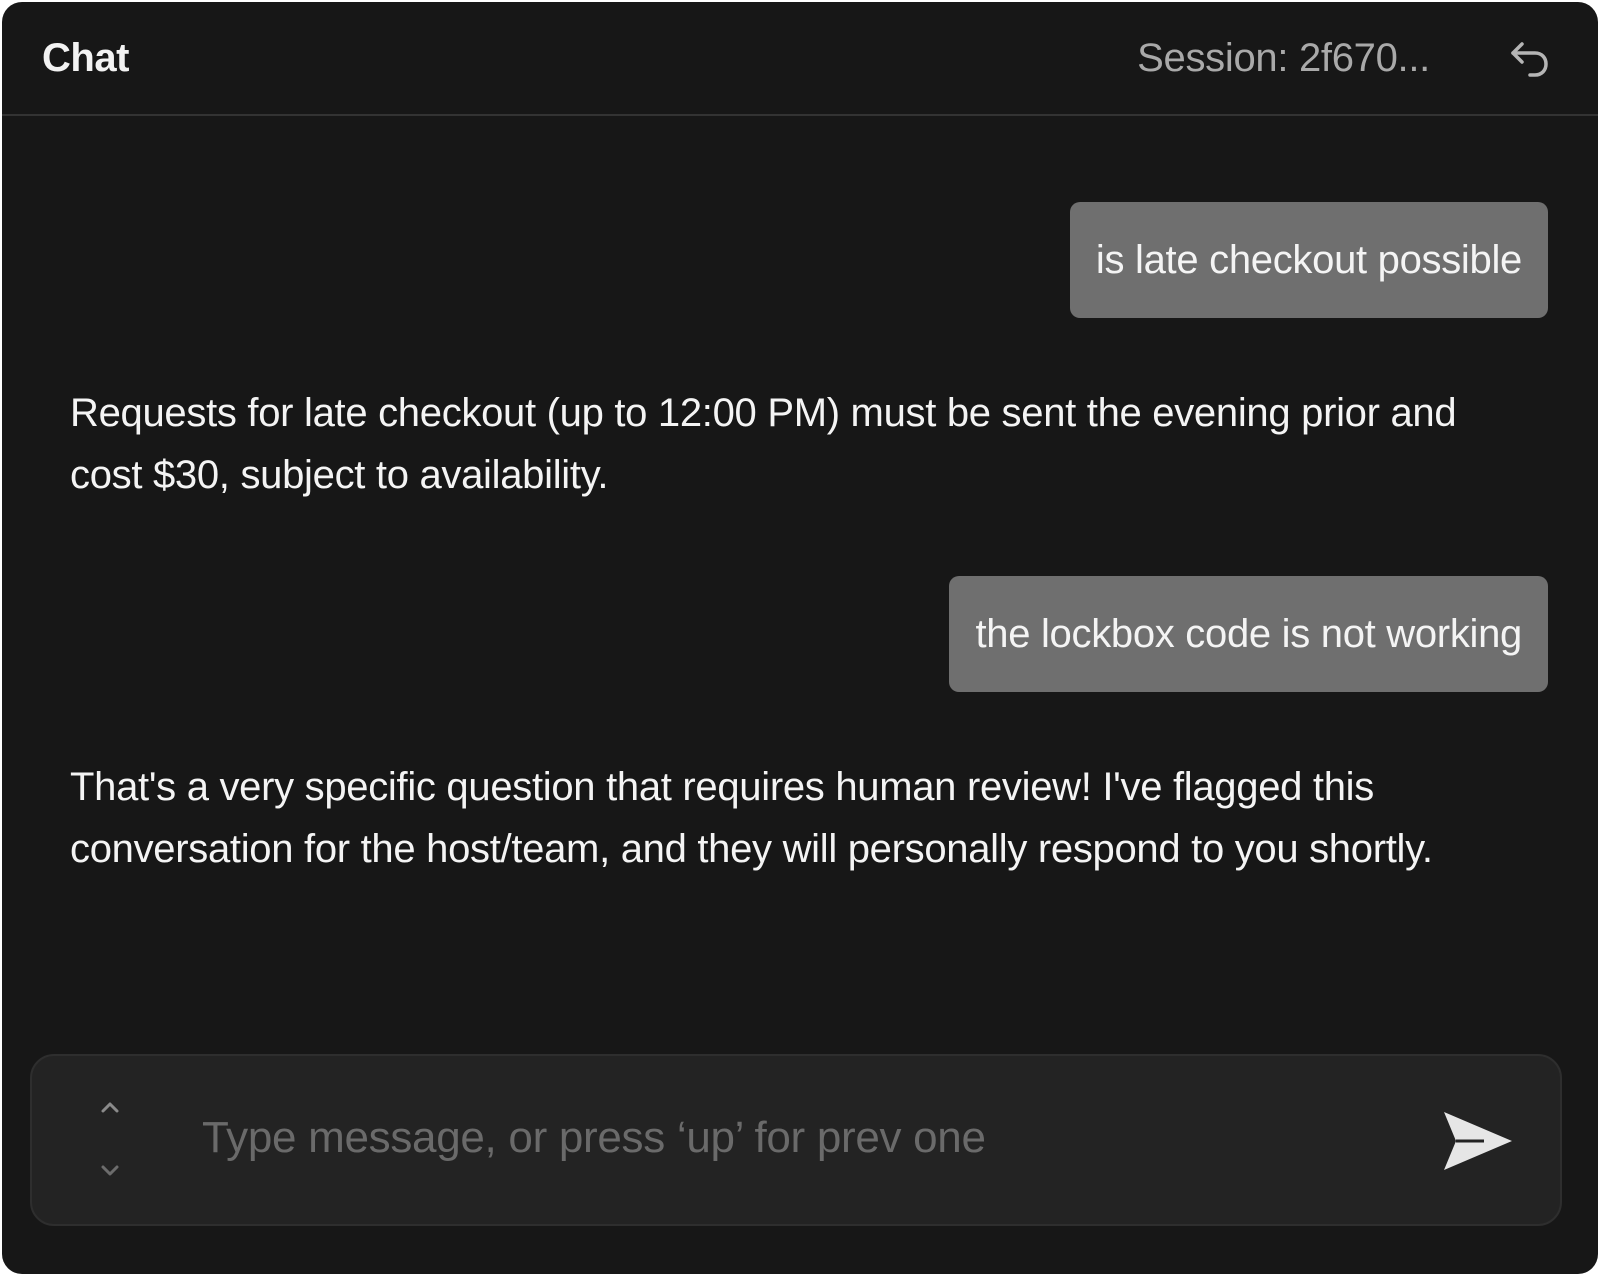 This screenshot has height=1276, width=1600. I want to click on history-down-button, so click(110, 1171).